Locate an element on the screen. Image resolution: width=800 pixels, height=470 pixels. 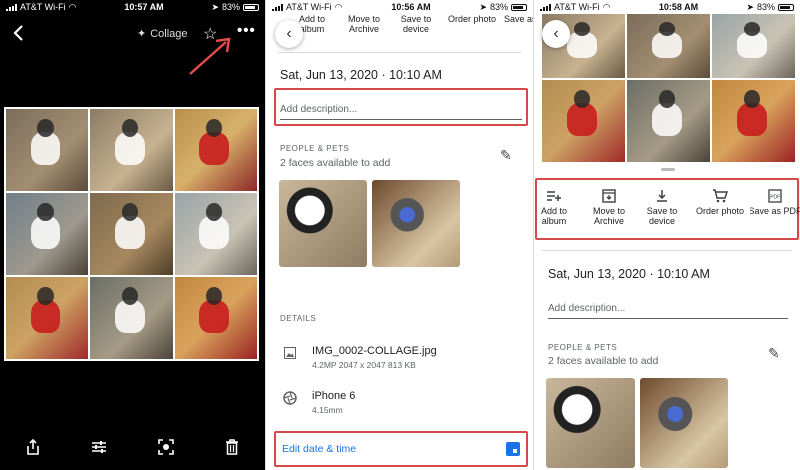
camera-meta: 4.15mm is located at coordinates (327, 410).